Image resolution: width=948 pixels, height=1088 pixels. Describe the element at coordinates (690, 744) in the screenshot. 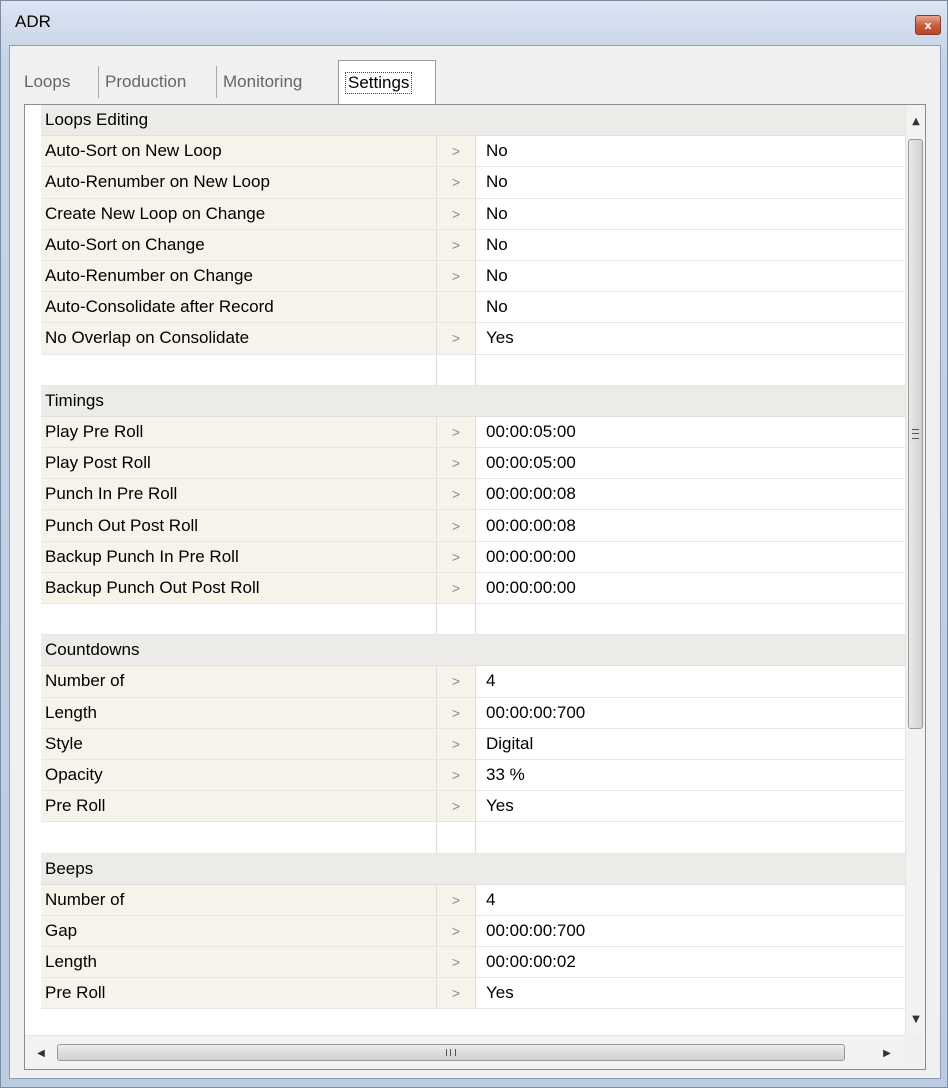

I see `setting-value: Digital` at that location.